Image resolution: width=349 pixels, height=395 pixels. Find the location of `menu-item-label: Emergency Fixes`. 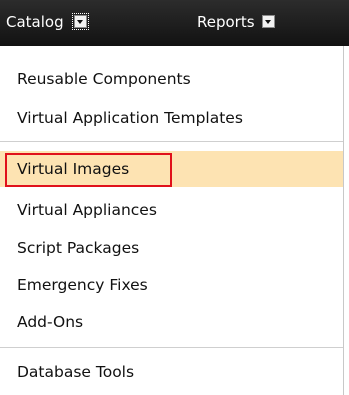

menu-item-label: Emergency Fixes is located at coordinates (82, 285).